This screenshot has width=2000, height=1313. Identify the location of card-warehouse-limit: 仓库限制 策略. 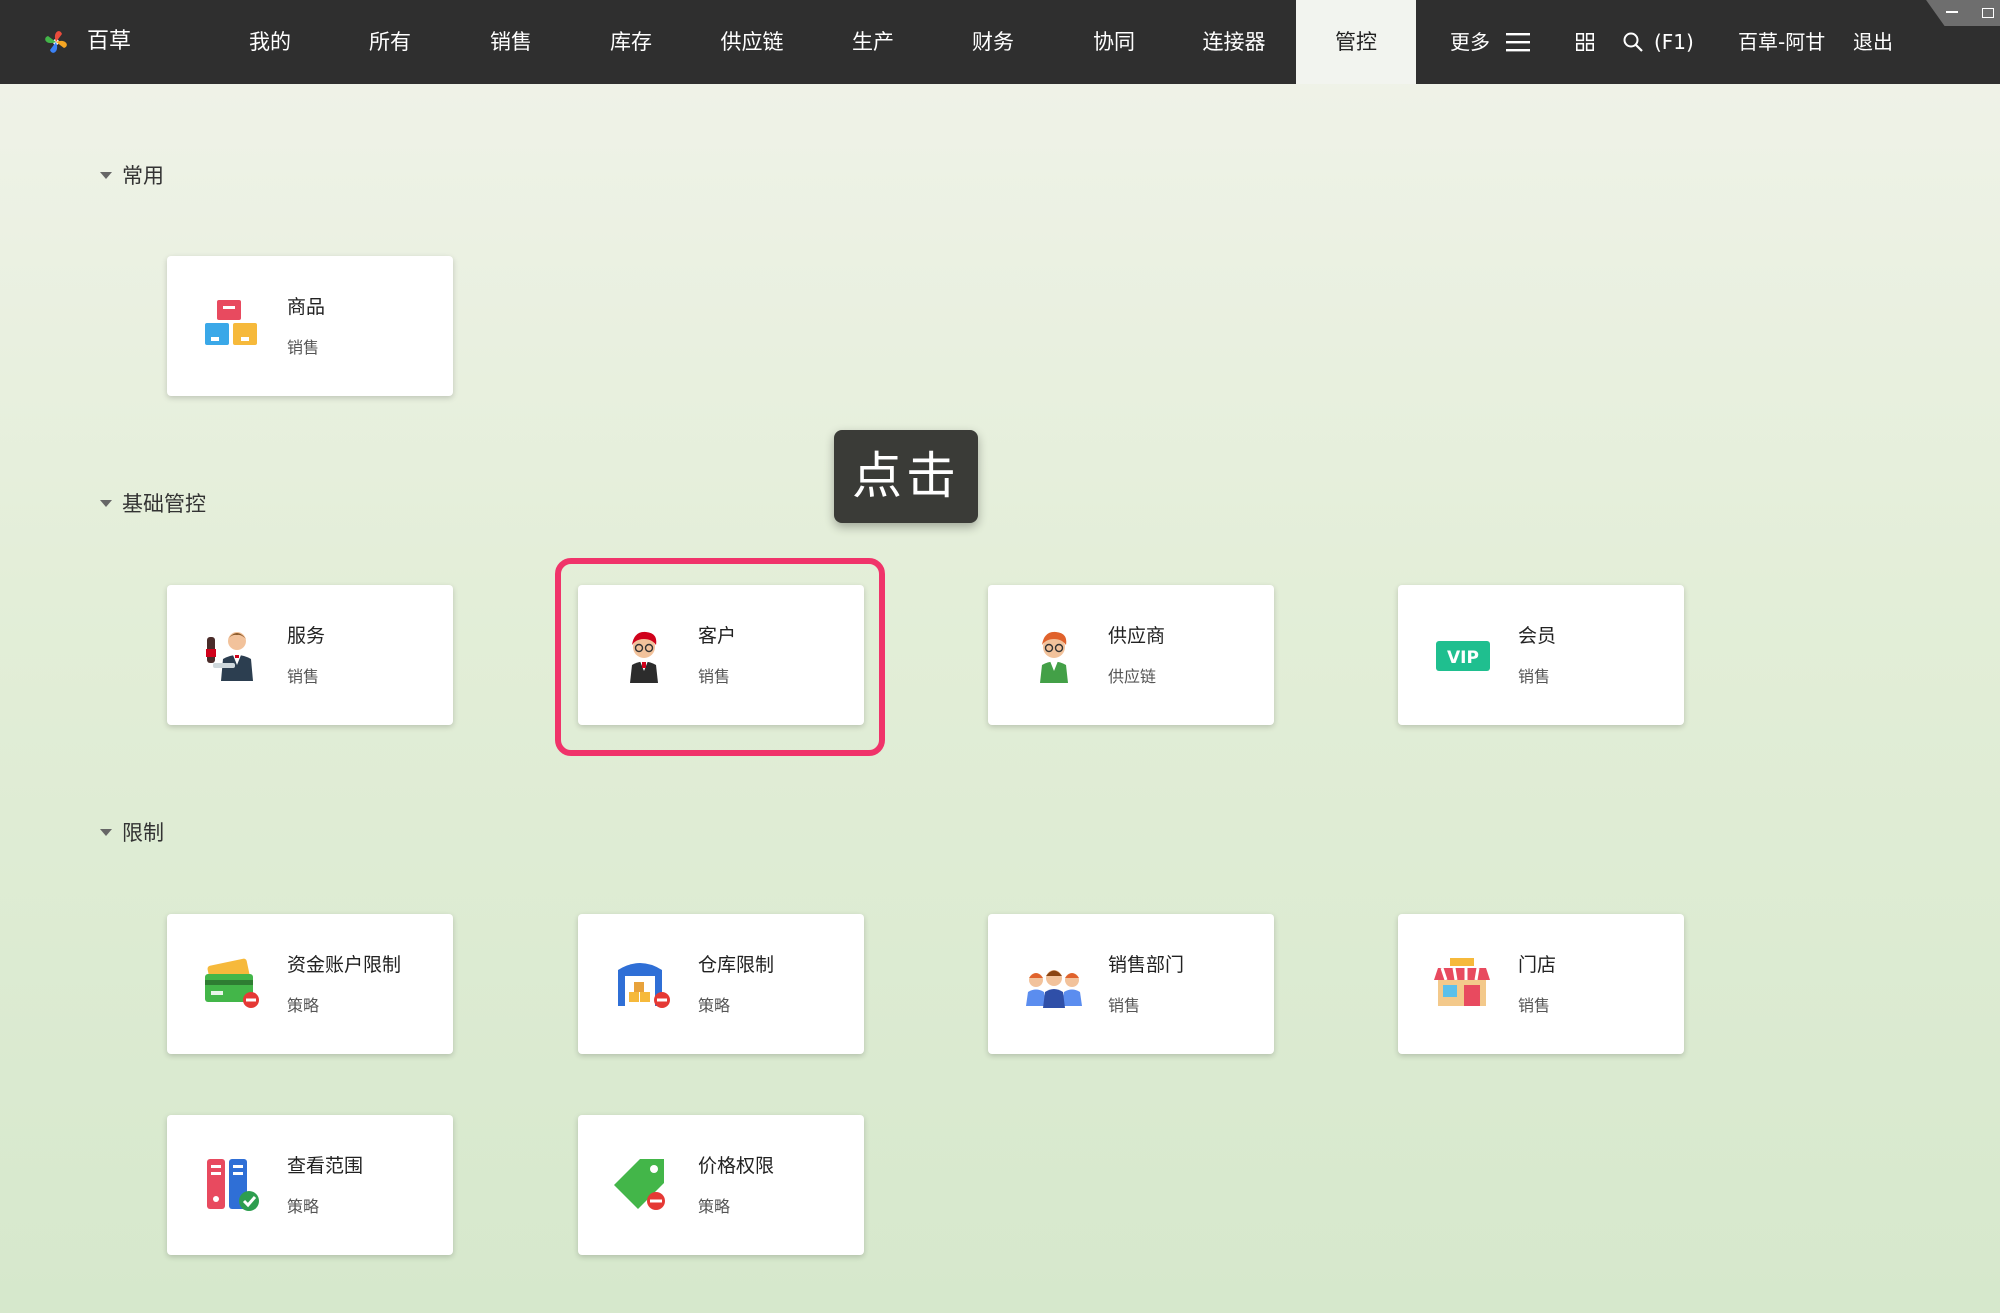
(721, 984).